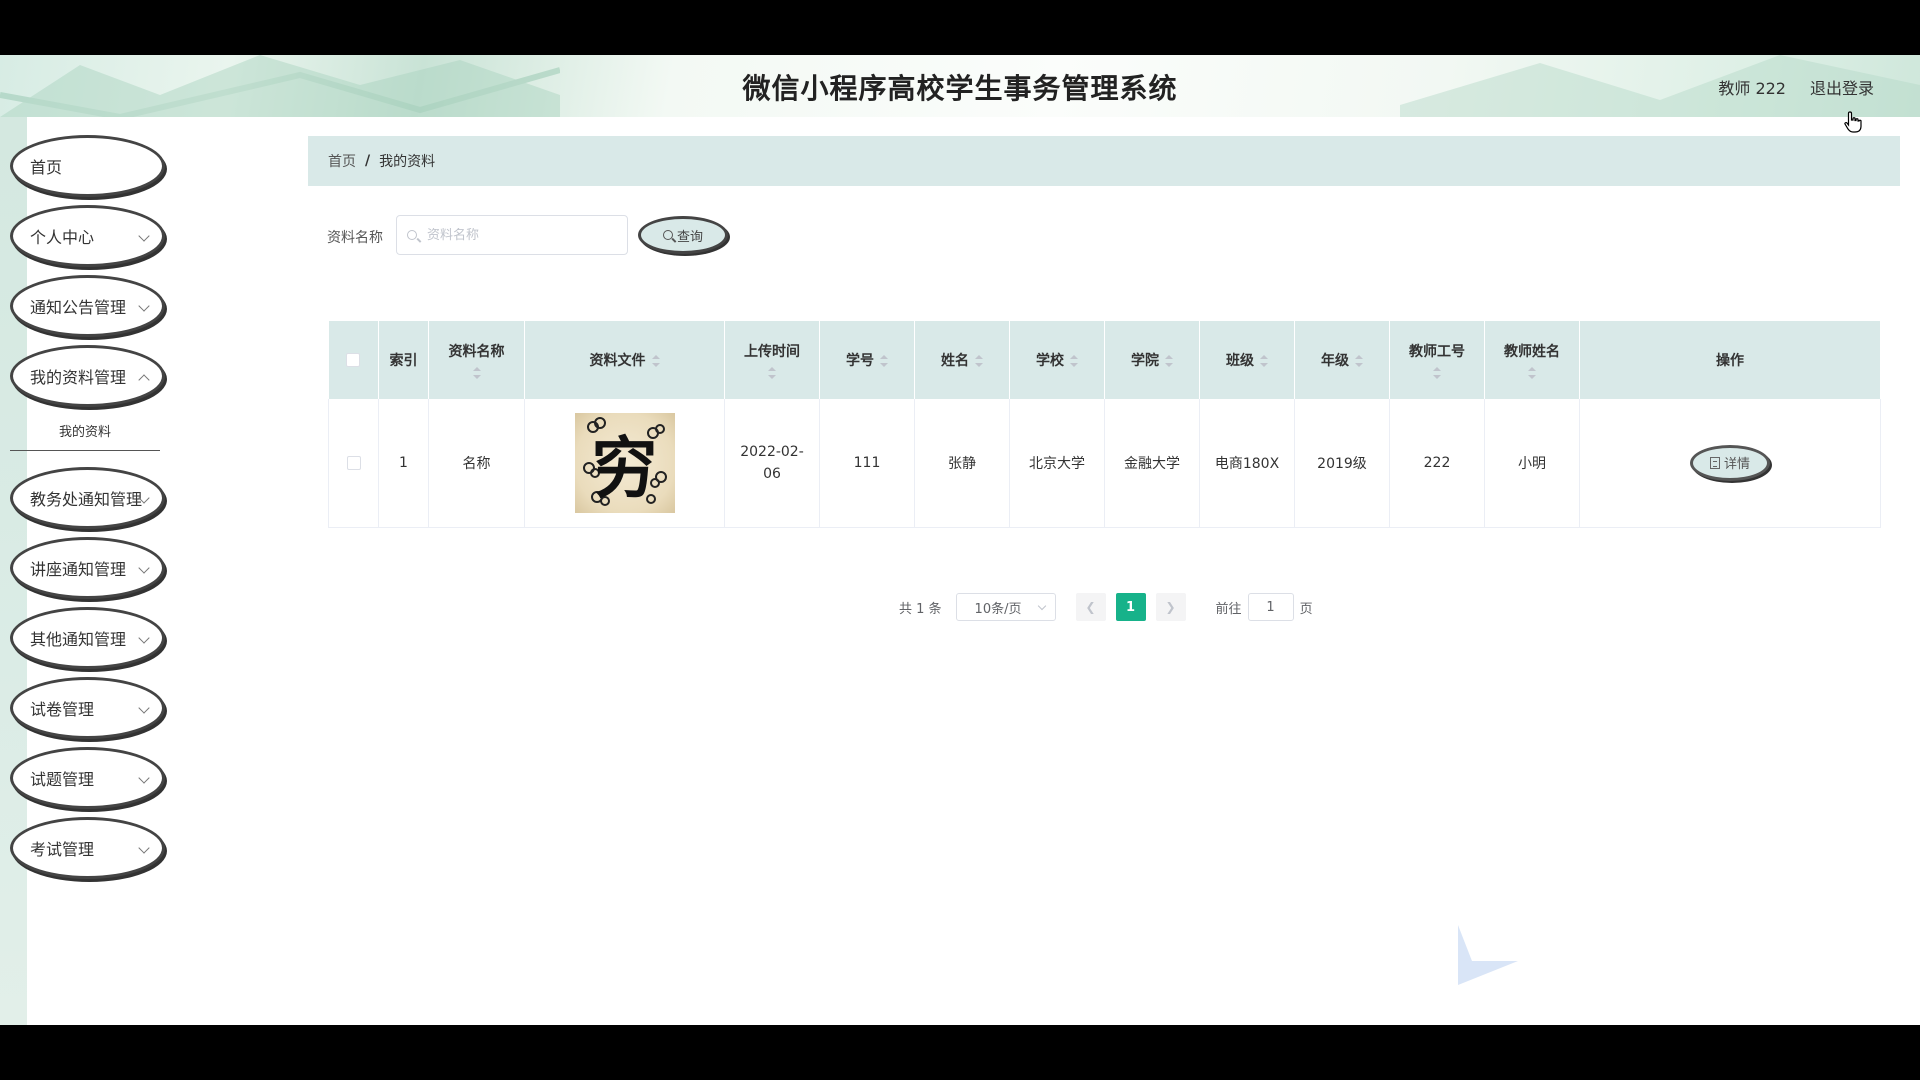 This screenshot has width=1920, height=1080. Describe the element at coordinates (962, 360) in the screenshot. I see `column-header-student-name: 姓名` at that location.